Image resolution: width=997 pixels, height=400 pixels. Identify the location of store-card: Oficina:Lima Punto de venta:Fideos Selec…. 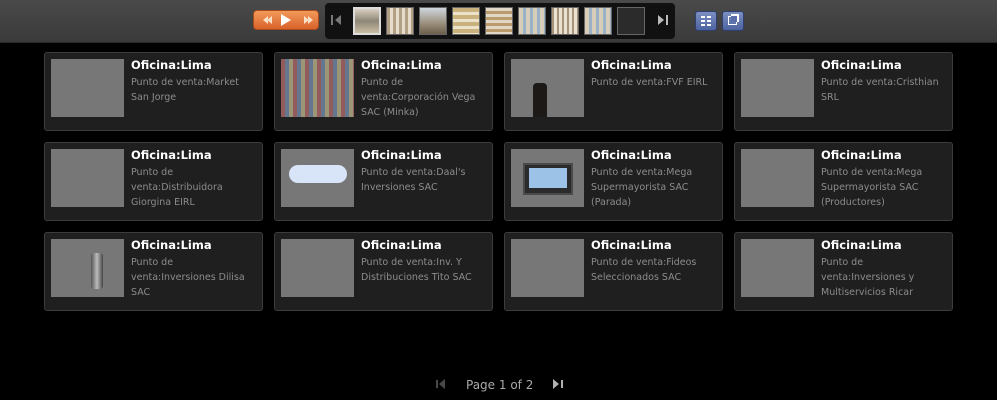
(613, 271).